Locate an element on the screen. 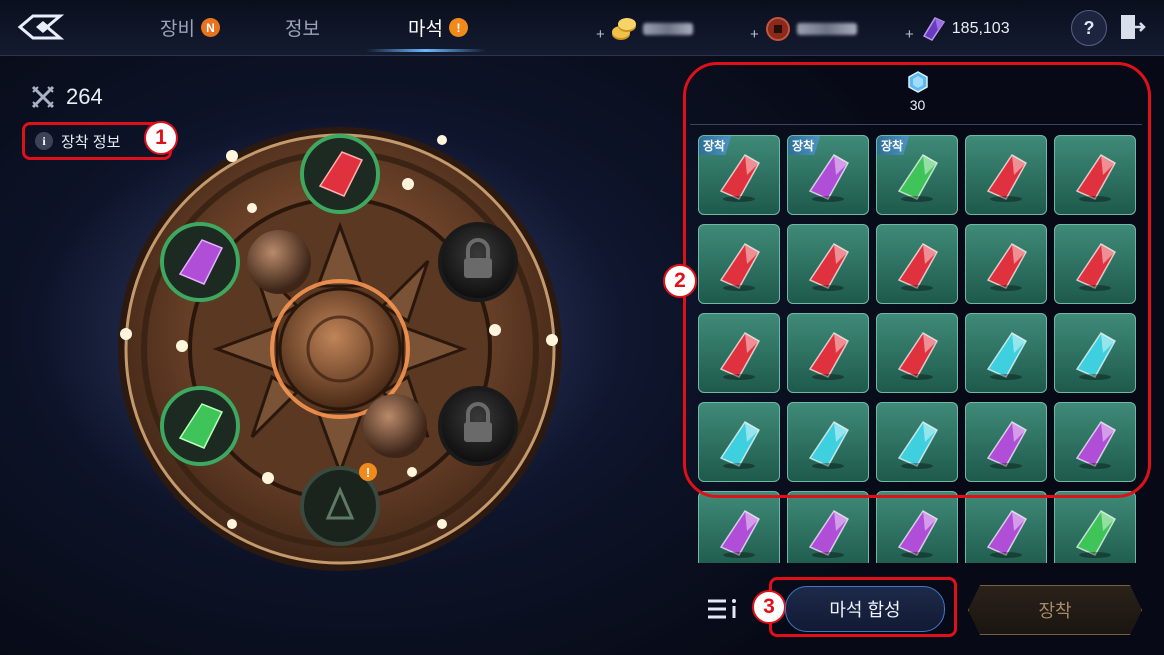  synthesize-button: 마석 합성 is located at coordinates (865, 609).